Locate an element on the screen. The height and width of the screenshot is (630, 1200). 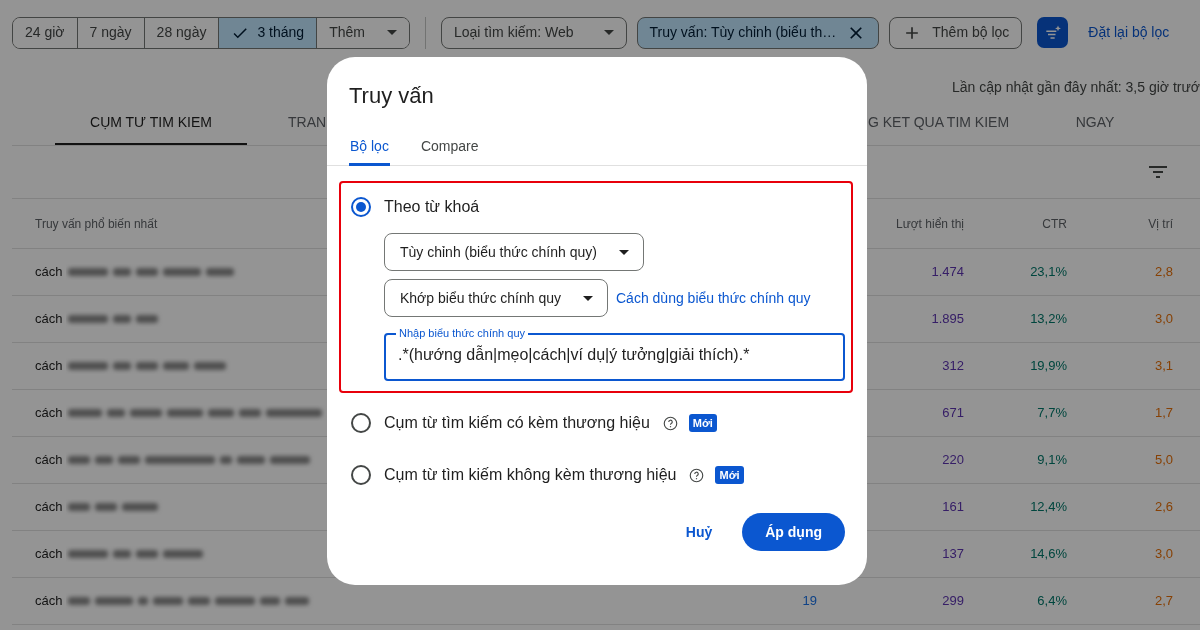
regex-input-field: Nhập biểu thức chính quy .*(hướng dẫn|mẹo|cách|ví dụ|ý tưởng|giải thích).* is located at coordinates (614, 353).